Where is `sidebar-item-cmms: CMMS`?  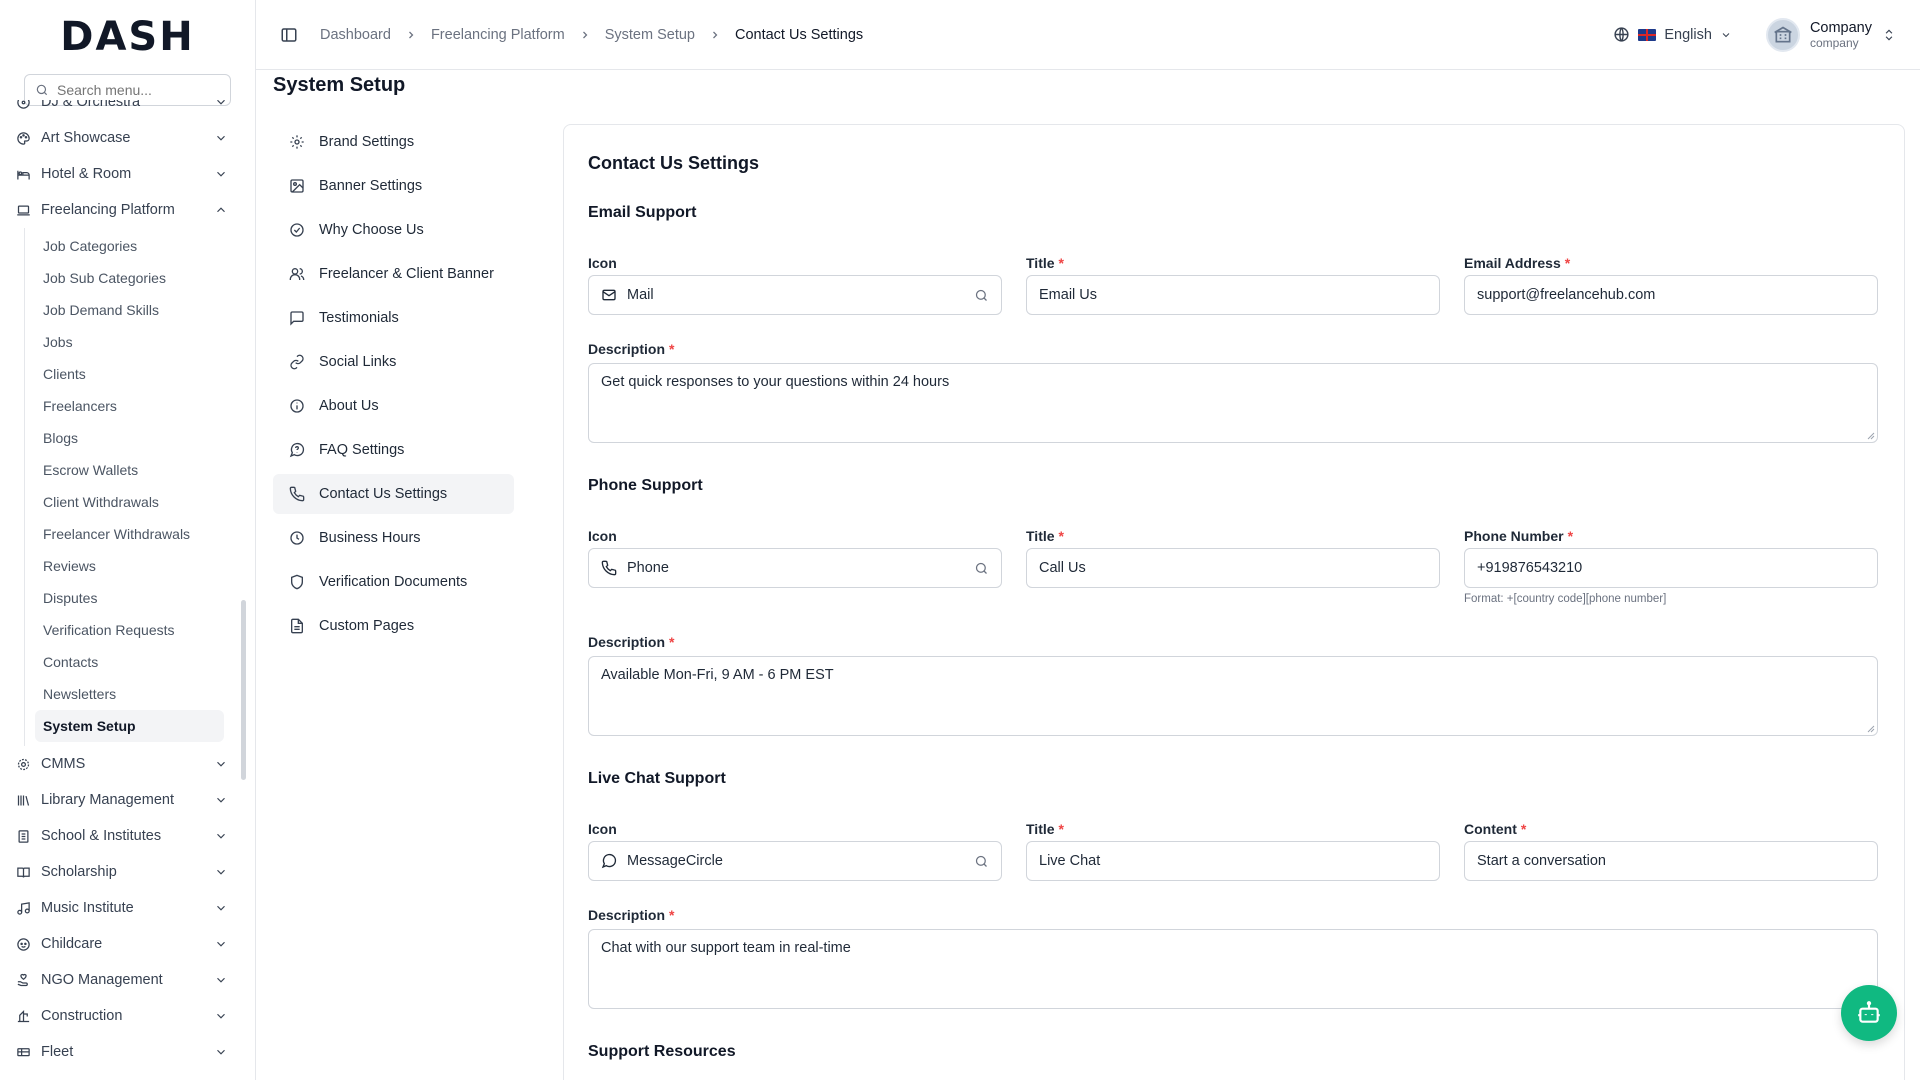 sidebar-item-cmms: CMMS is located at coordinates (122, 764).